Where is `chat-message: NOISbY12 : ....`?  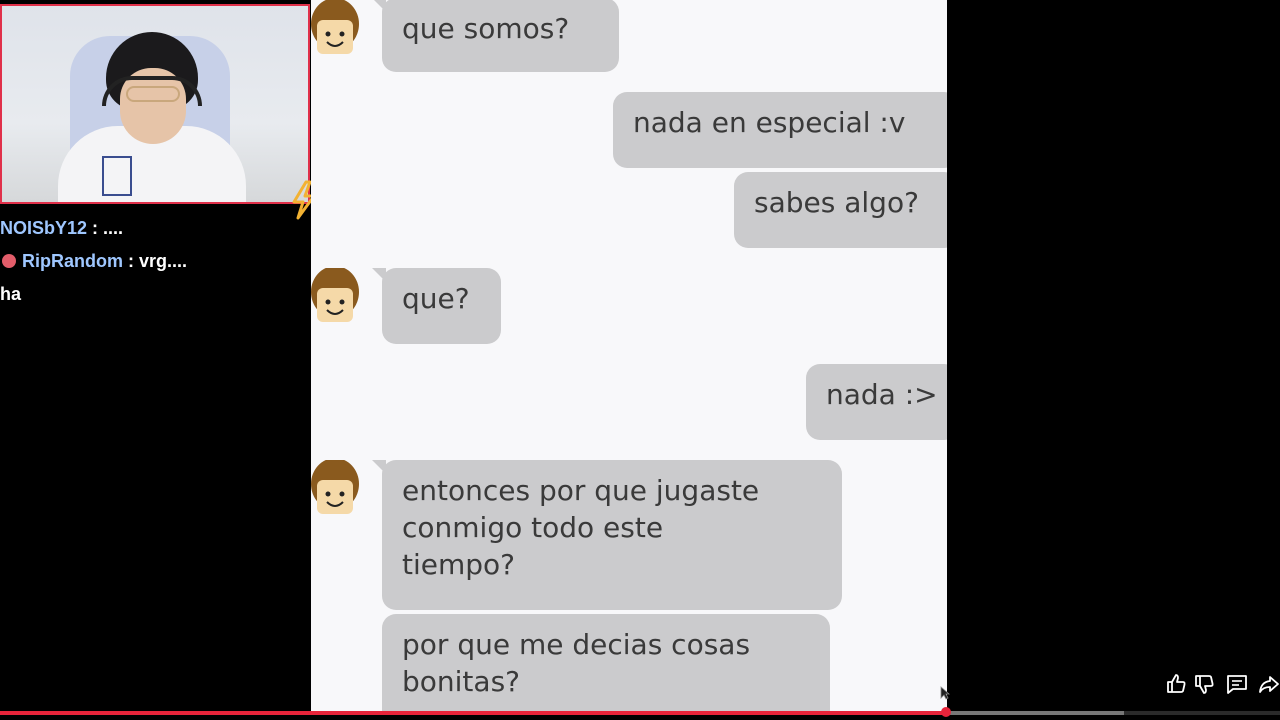 chat-message: NOISbY12 : .... is located at coordinates (155, 230).